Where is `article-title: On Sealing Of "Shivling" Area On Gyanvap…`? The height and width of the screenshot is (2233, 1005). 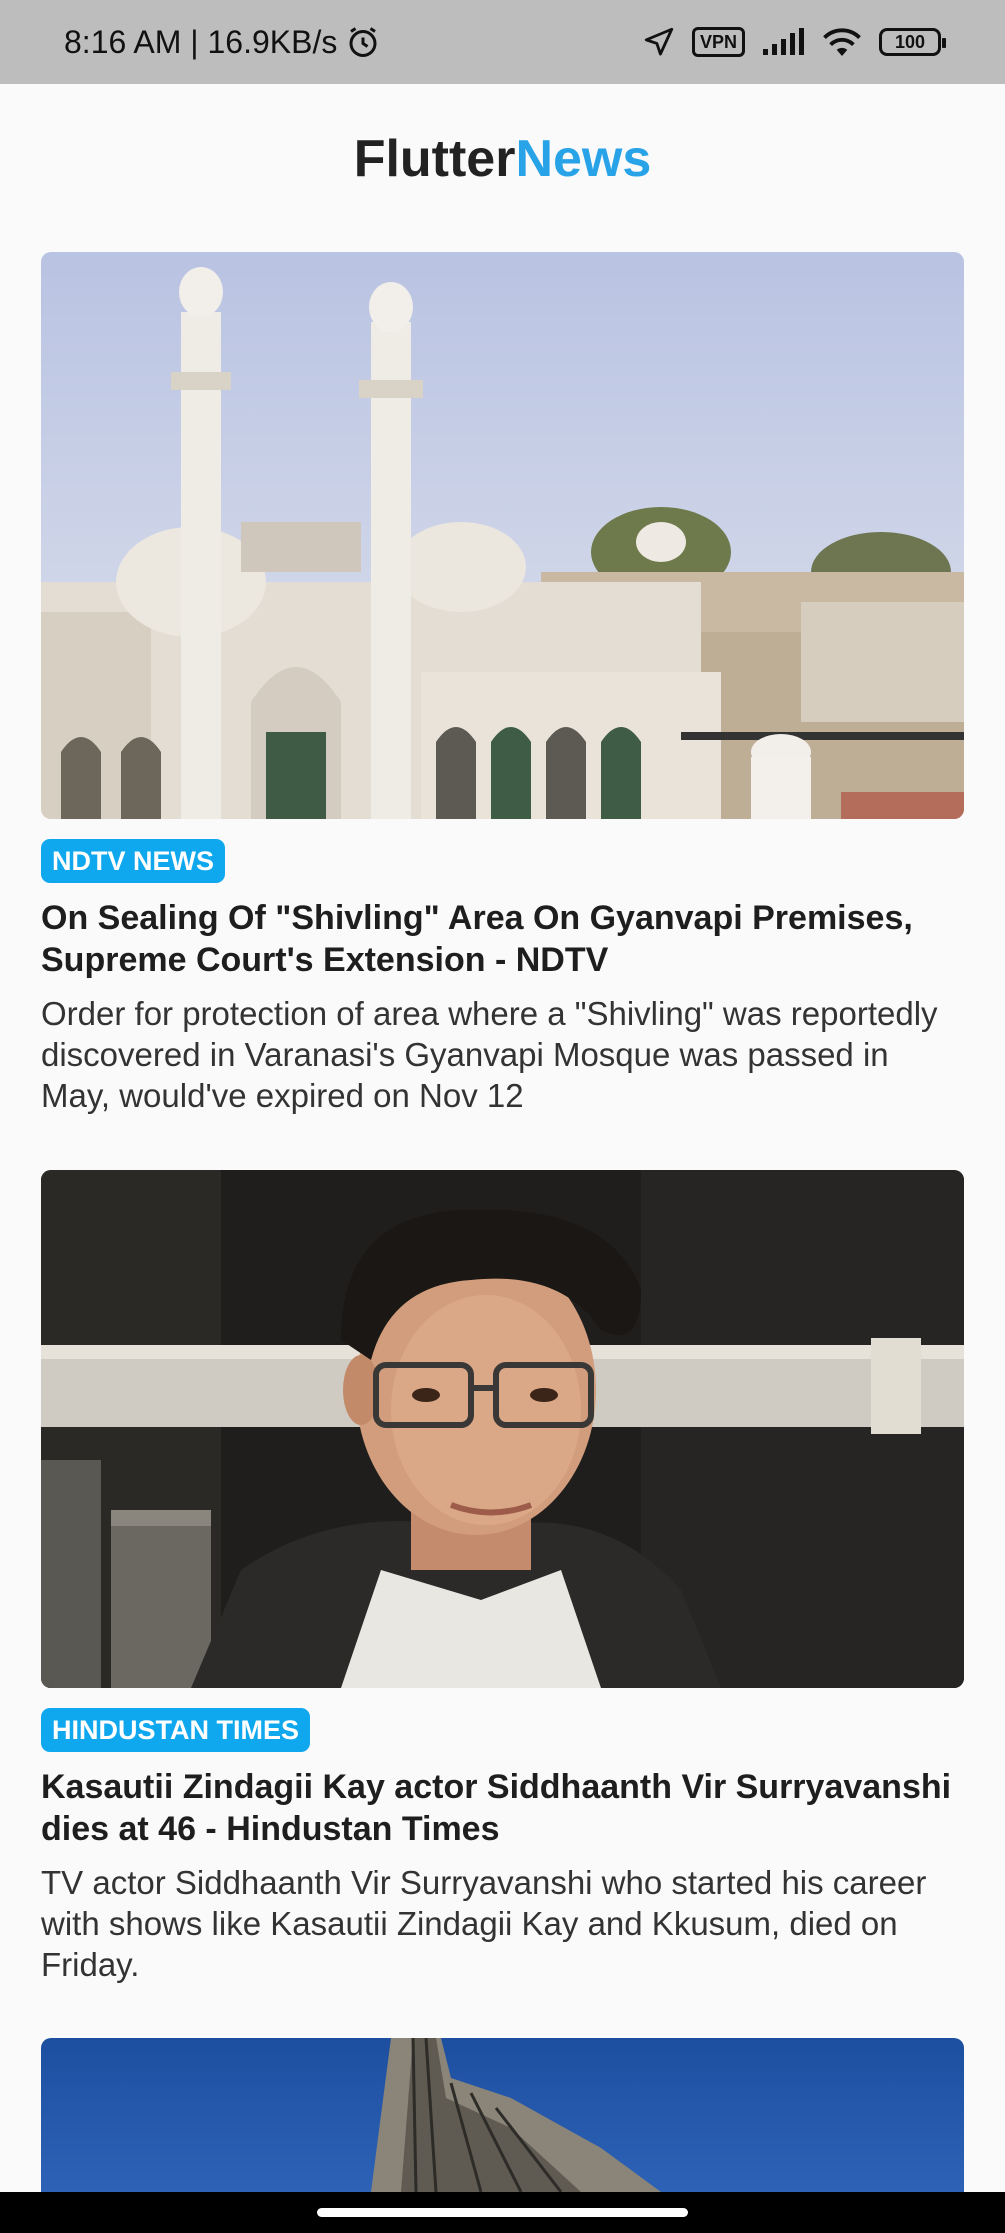
article-title: On Sealing Of "Shivling" Area On Gyanvap… is located at coordinates (502, 939).